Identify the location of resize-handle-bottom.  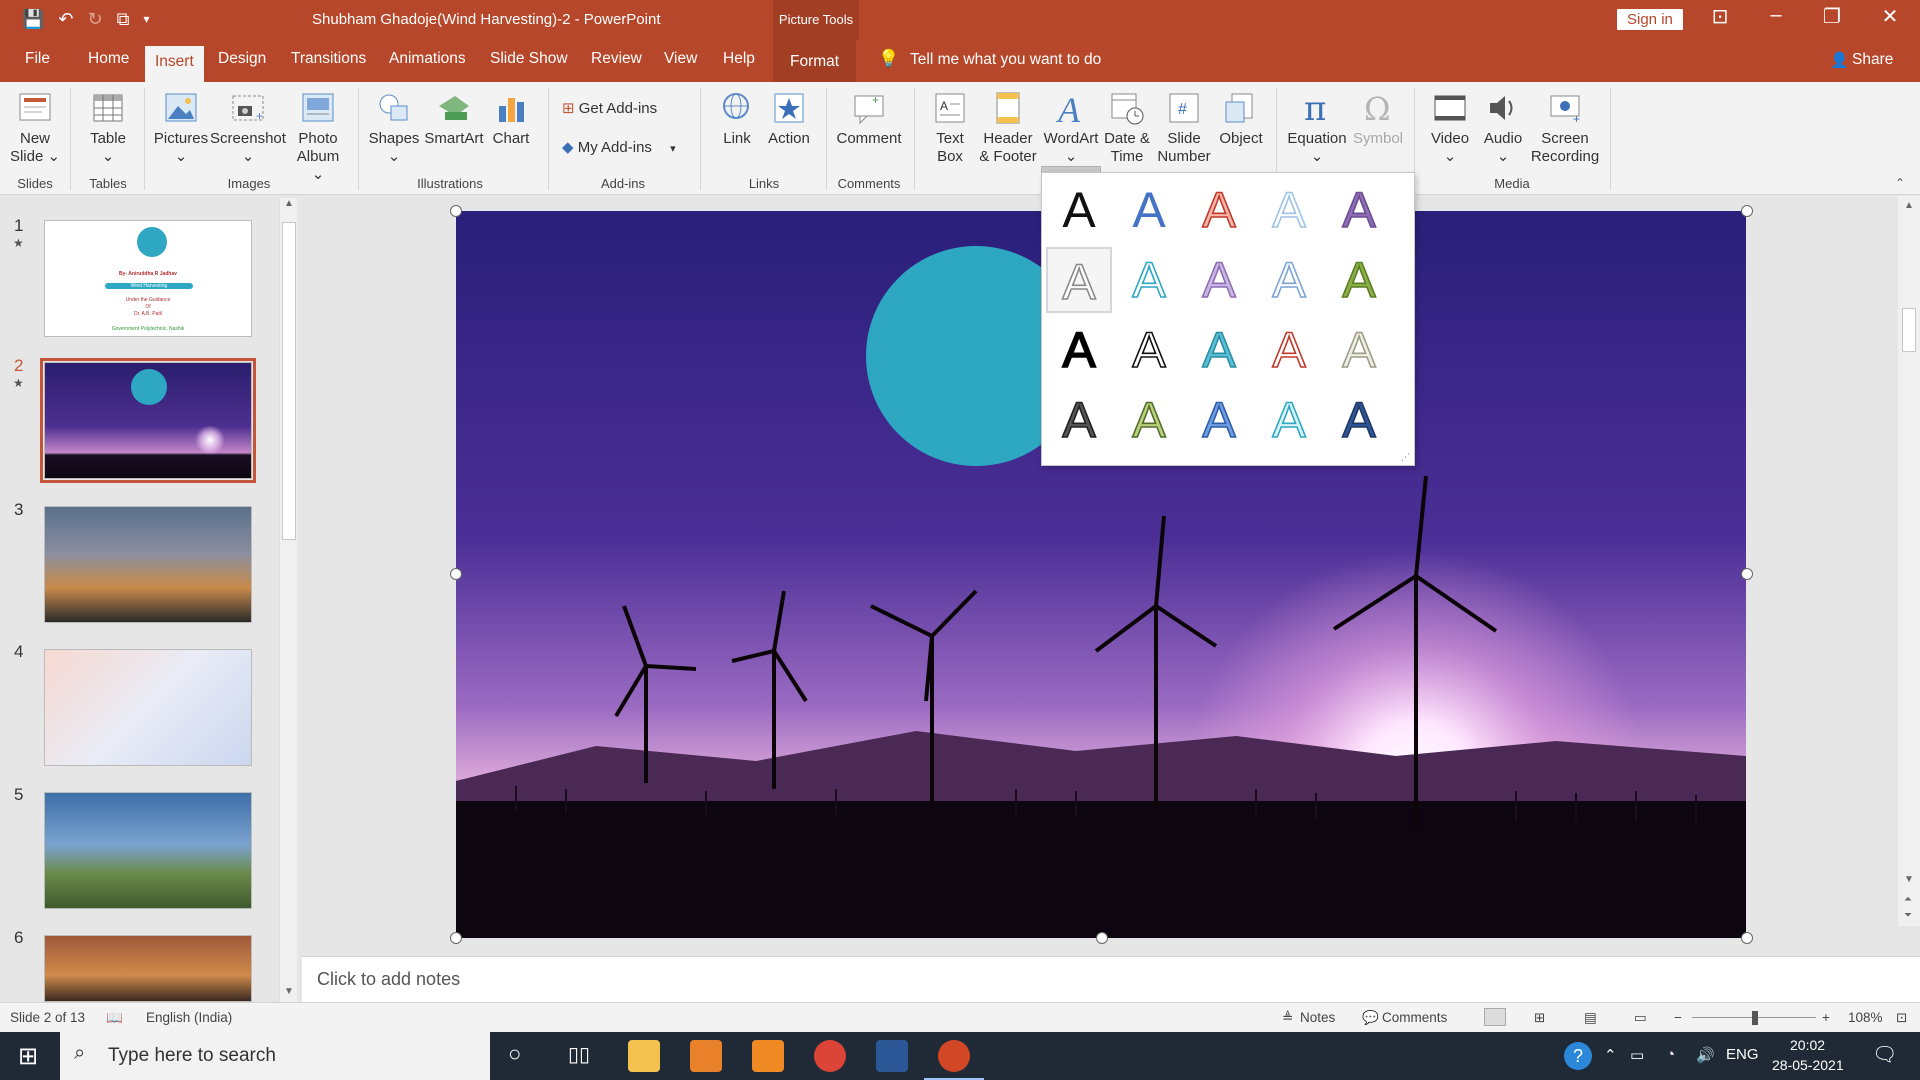
(1102, 938).